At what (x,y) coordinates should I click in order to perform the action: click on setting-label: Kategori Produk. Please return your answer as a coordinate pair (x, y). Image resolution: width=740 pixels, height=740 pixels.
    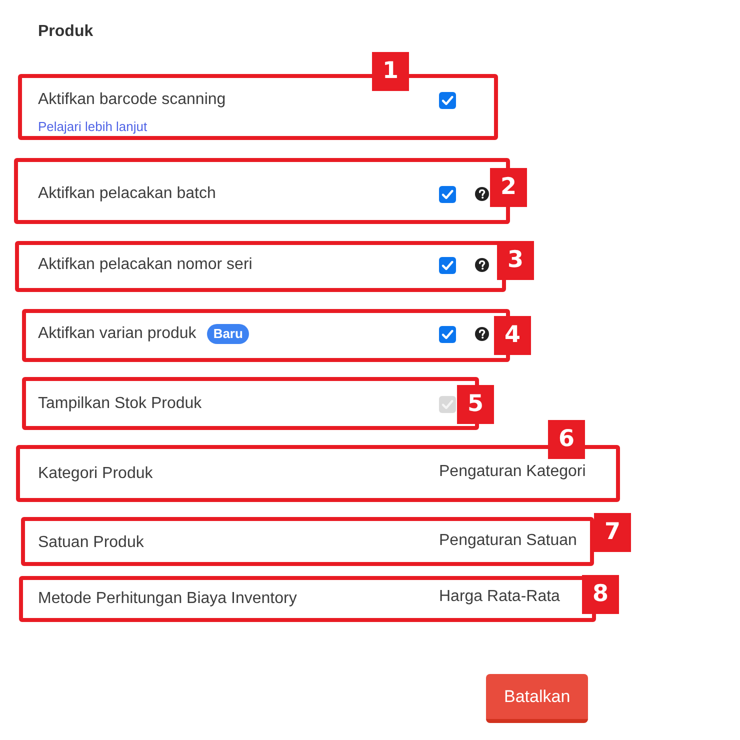
    Looking at the image, I should click on (95, 474).